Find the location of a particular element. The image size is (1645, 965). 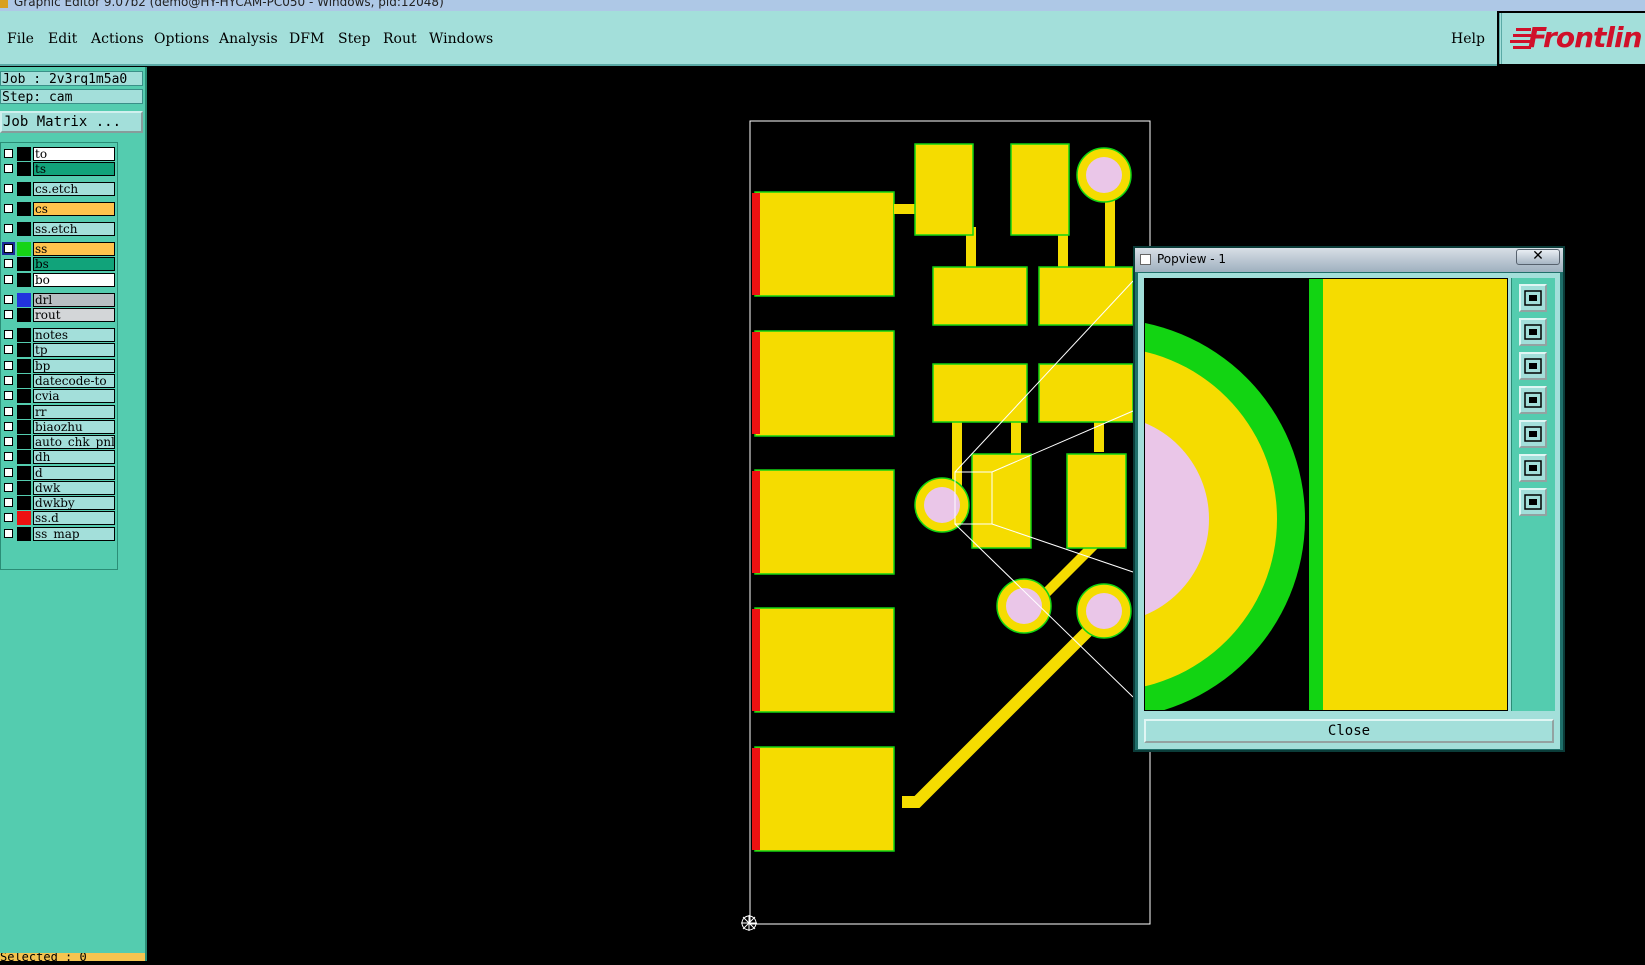

layer-row-auto-chk-pnl: auto_chk_pnl is located at coordinates (59, 442).